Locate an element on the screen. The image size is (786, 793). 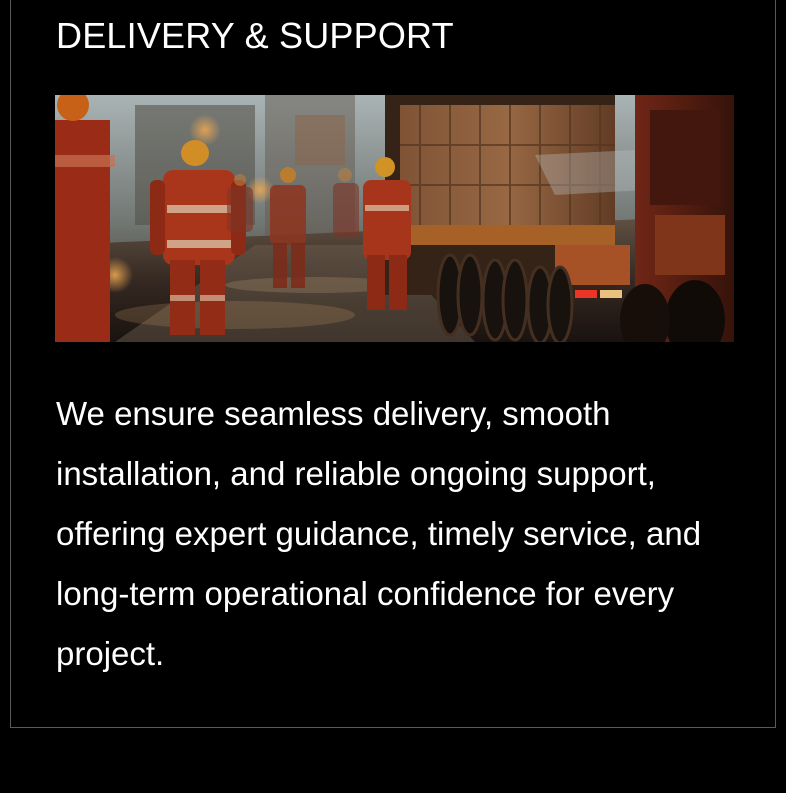
section-title: DELIVERY & SUPPORT is located at coordinates (255, 35).